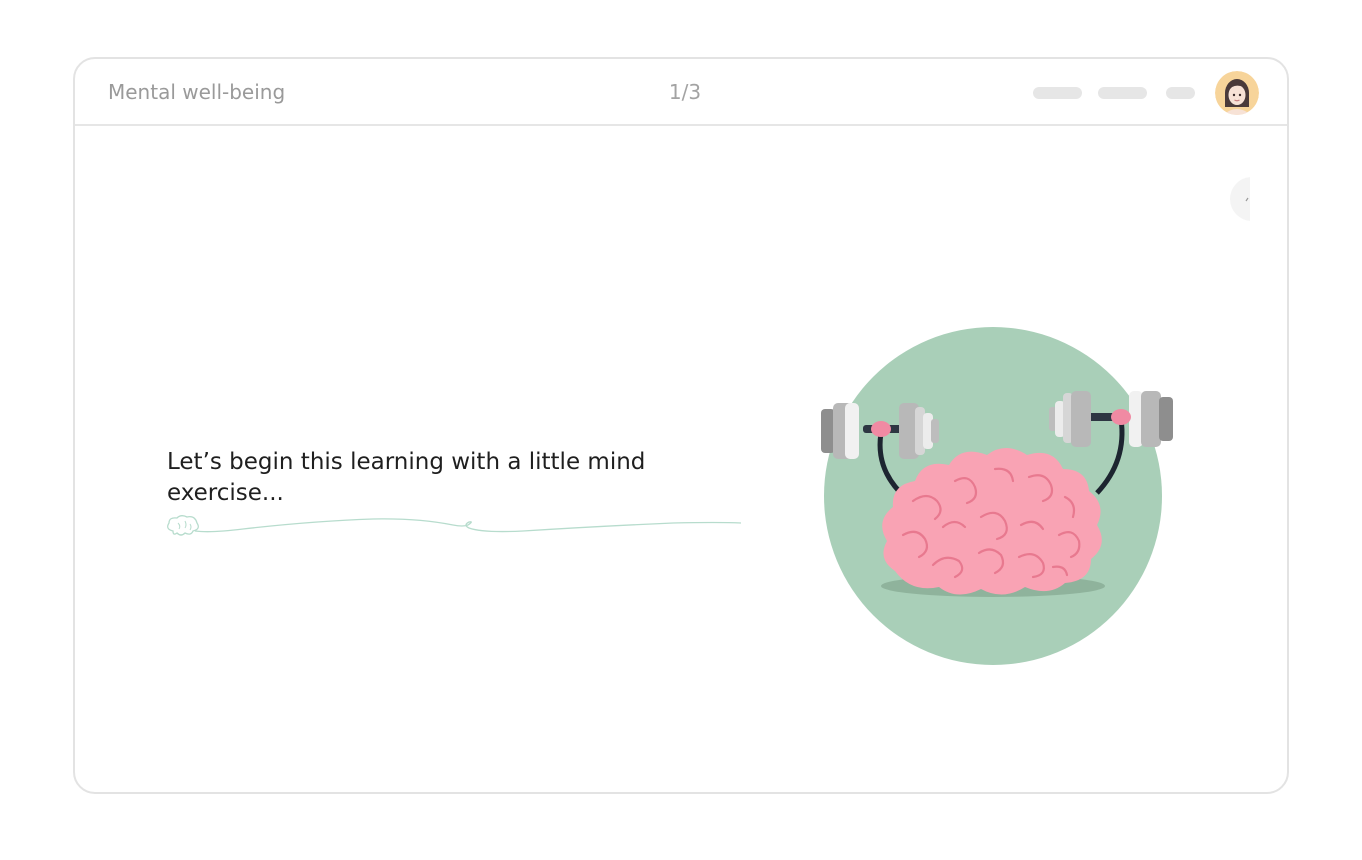  What do you see at coordinates (685, 92) in the screenshot?
I see `progress-indicator: 1/3` at bounding box center [685, 92].